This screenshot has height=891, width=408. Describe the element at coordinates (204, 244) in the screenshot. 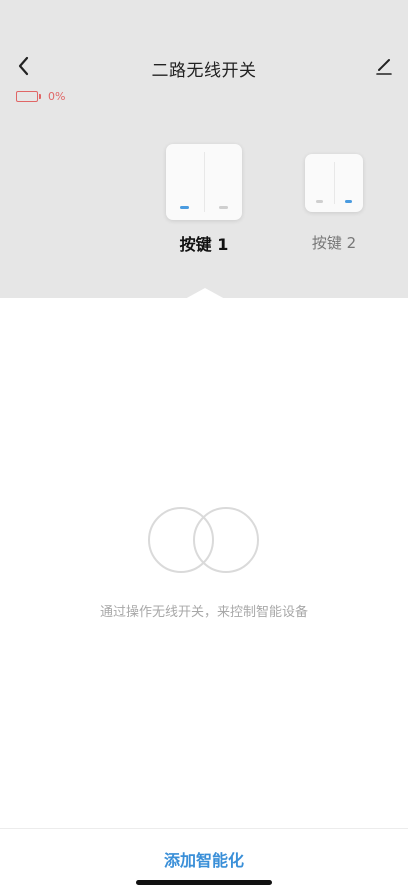

I see `key-1-label: 按键 1` at that location.